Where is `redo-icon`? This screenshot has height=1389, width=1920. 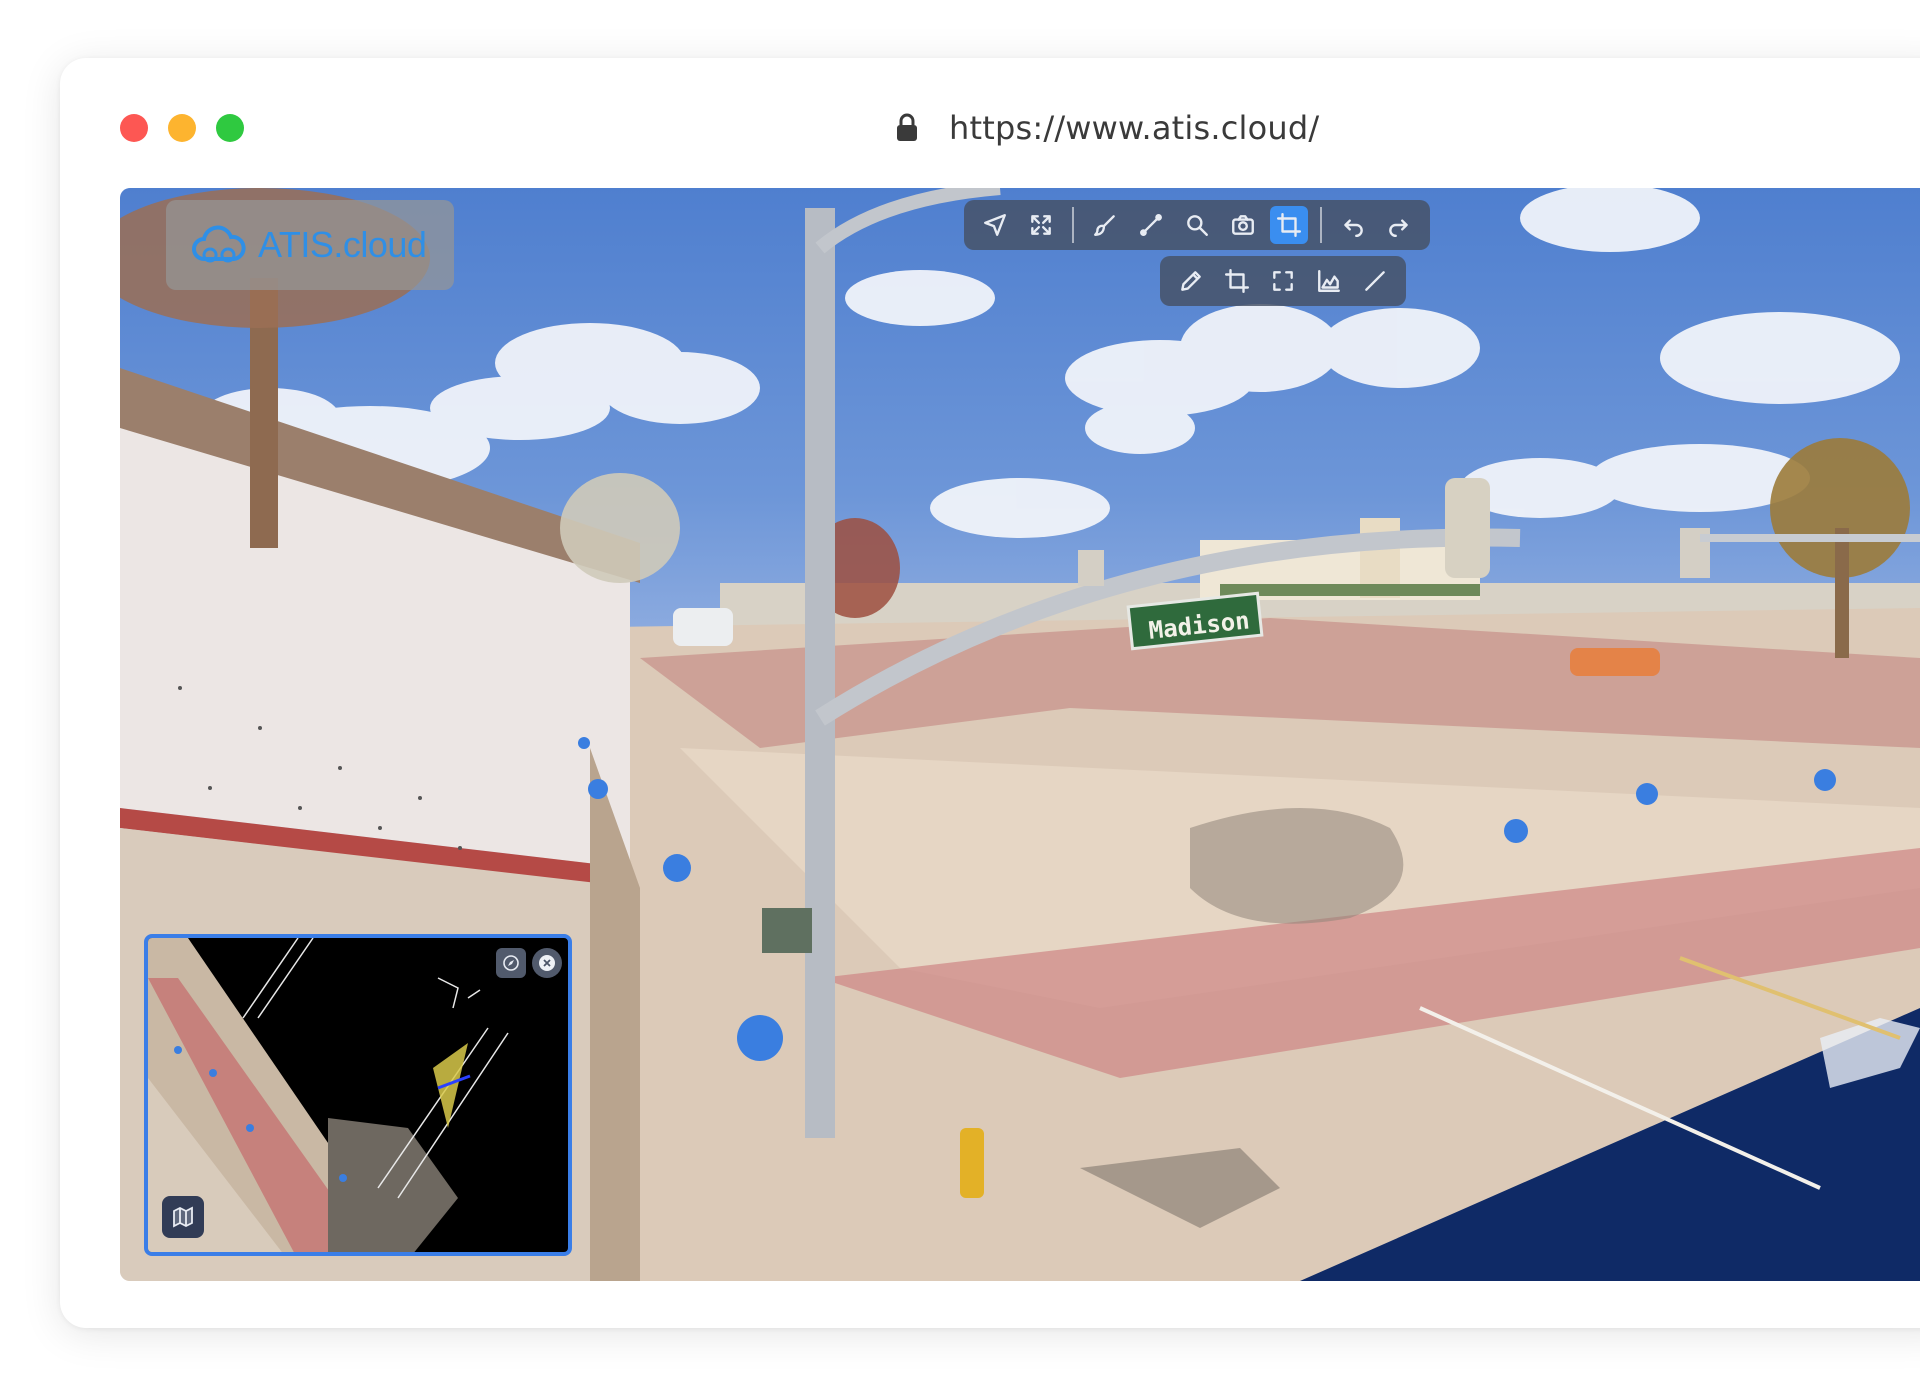
redo-icon is located at coordinates (1399, 225).